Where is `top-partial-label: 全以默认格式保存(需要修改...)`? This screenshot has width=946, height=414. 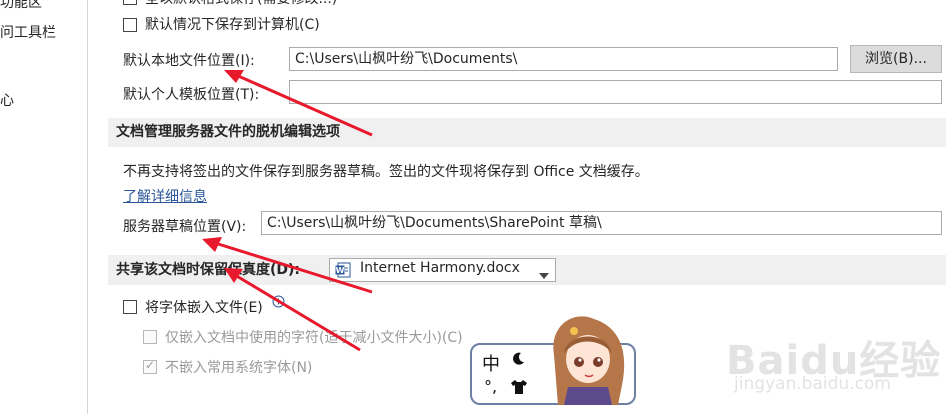
top-partial-label: 全以默认格式保存(需要修改...) is located at coordinates (241, 4).